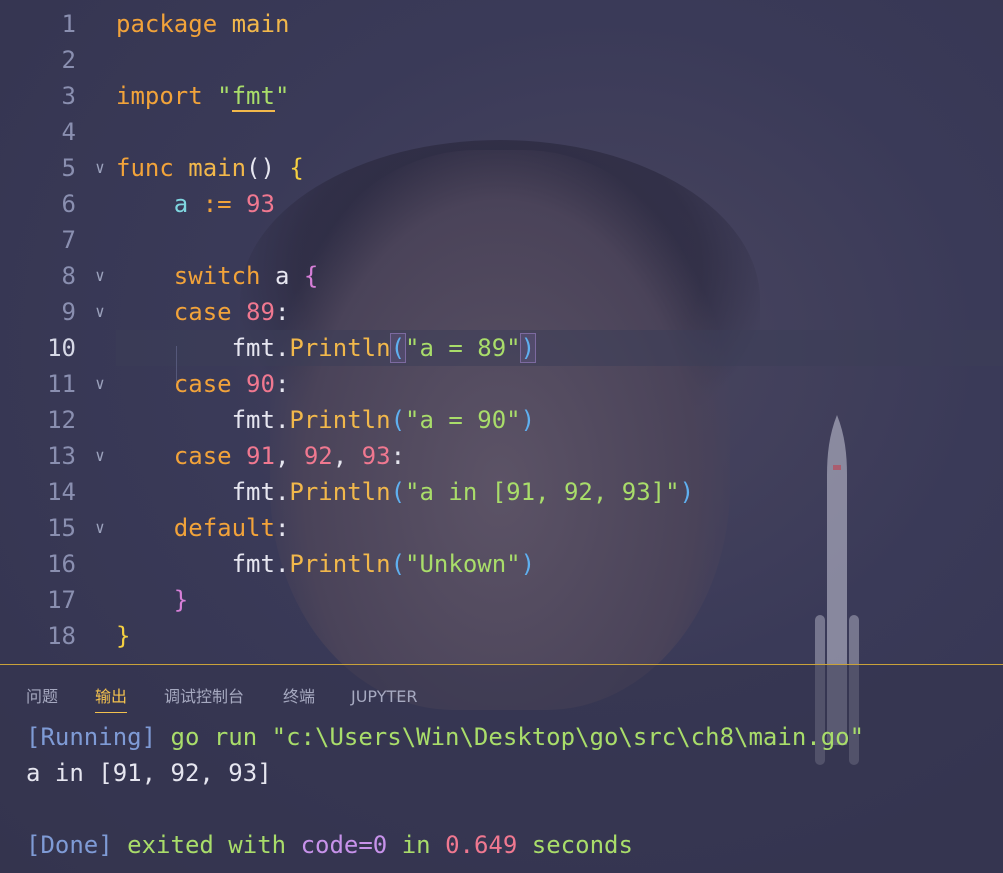 The height and width of the screenshot is (873, 1003). What do you see at coordinates (207, 845) in the screenshot?
I see `done-text: exited with` at bounding box center [207, 845].